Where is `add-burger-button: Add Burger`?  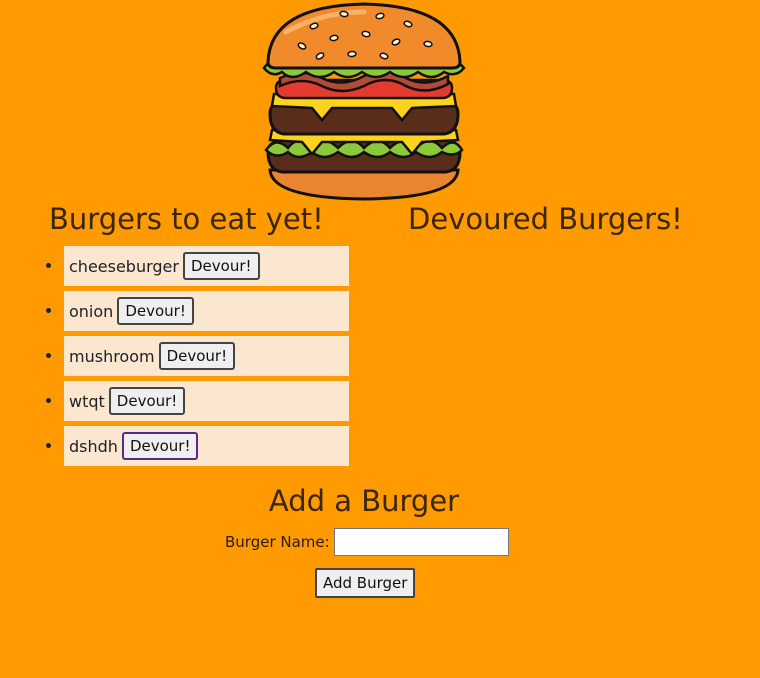 add-burger-button: Add Burger is located at coordinates (365, 583).